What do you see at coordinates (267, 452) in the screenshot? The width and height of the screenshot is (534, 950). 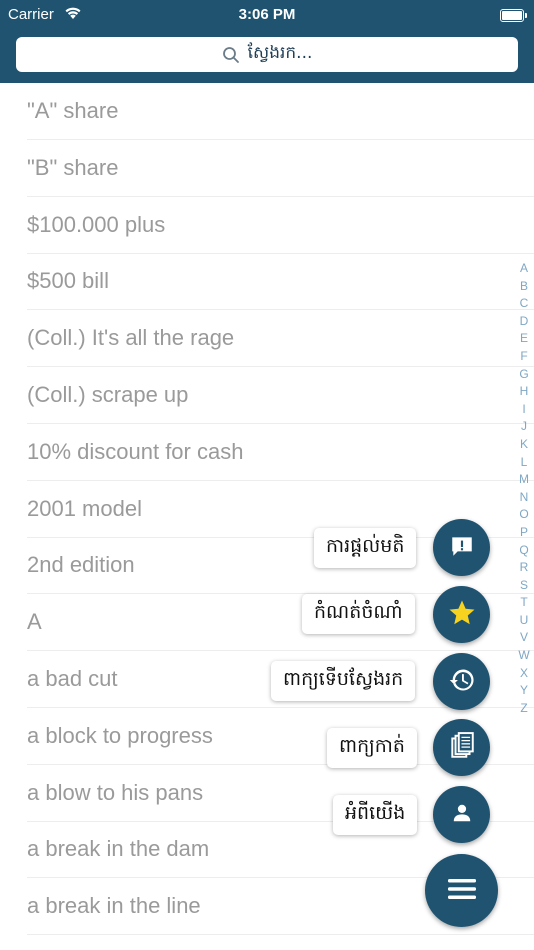 I see `list-item: 10% discount for cash` at bounding box center [267, 452].